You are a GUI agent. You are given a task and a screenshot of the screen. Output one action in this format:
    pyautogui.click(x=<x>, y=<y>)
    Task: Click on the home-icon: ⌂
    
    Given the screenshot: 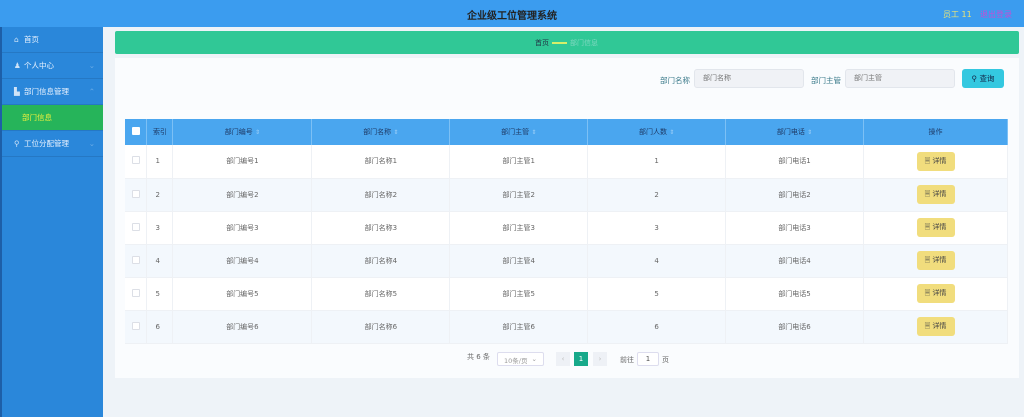 What is the action you would take?
    pyautogui.click(x=16, y=39)
    